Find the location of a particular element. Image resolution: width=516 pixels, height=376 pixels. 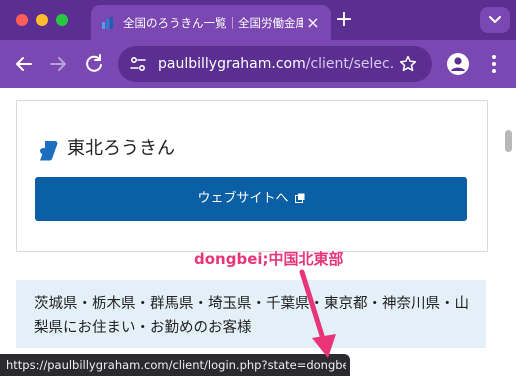

tab-title: 全国のろうきん一覧｜全国労働金庫協会 is located at coordinates (213, 23).